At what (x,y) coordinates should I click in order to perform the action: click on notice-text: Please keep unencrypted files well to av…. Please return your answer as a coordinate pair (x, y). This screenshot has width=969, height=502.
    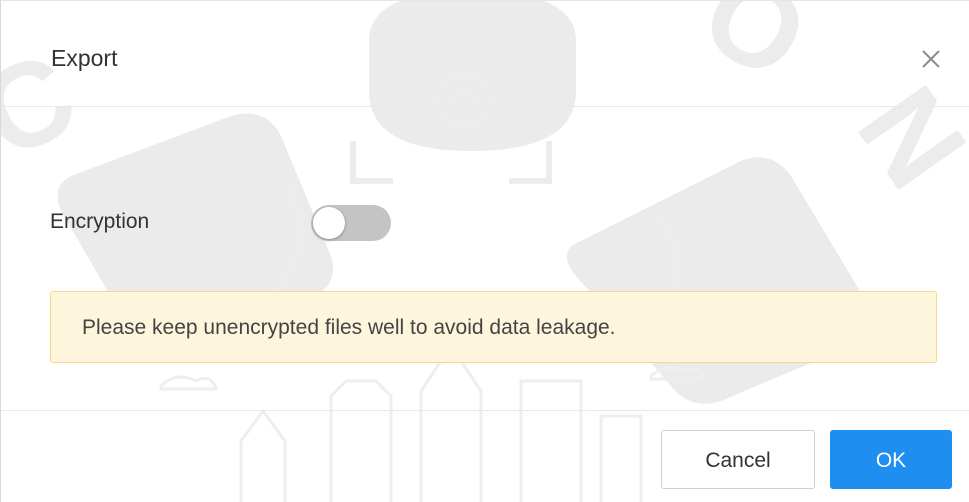
    Looking at the image, I should click on (349, 327).